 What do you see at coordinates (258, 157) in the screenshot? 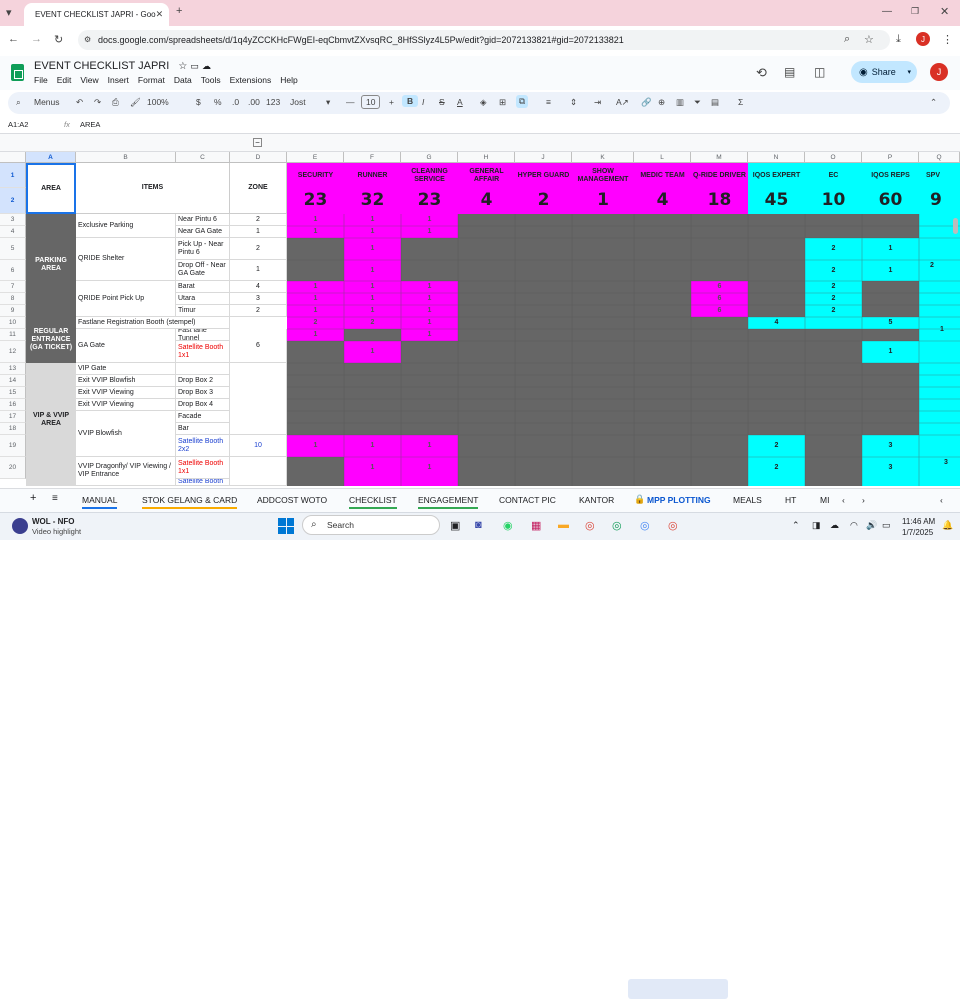
I see `column-header-d: D` at bounding box center [258, 157].